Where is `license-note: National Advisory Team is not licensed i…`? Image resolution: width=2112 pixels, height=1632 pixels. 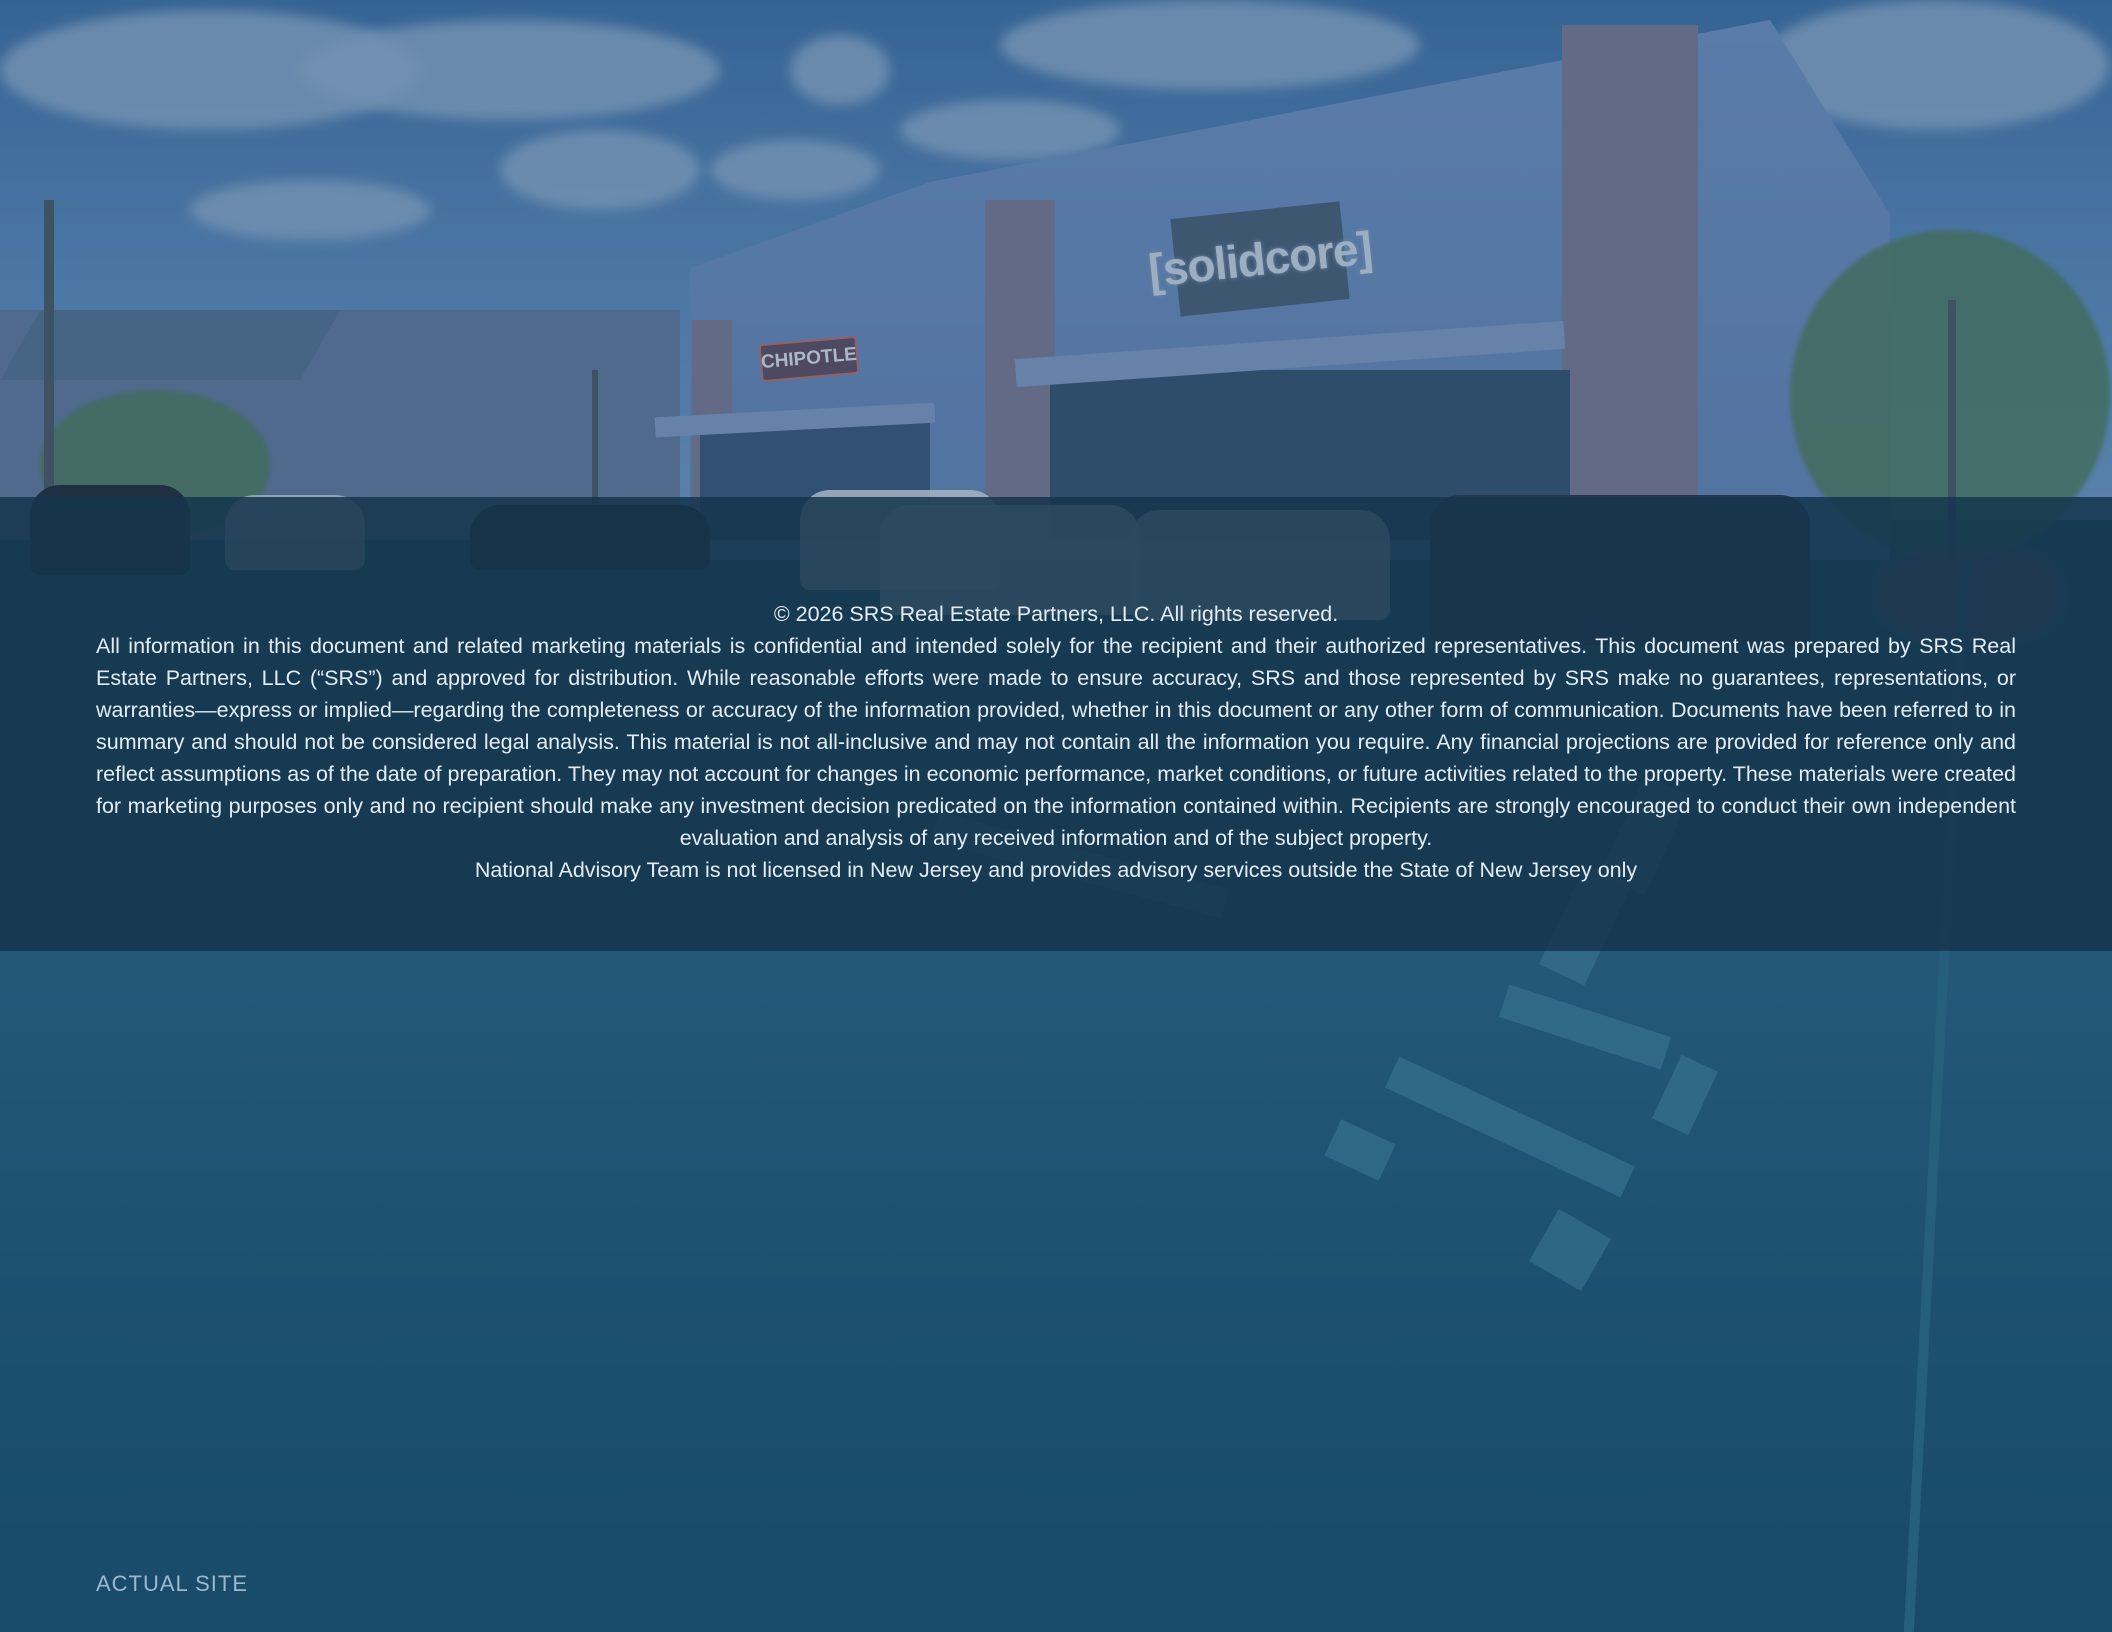 license-note: National Advisory Team is not licensed i… is located at coordinates (1056, 870).